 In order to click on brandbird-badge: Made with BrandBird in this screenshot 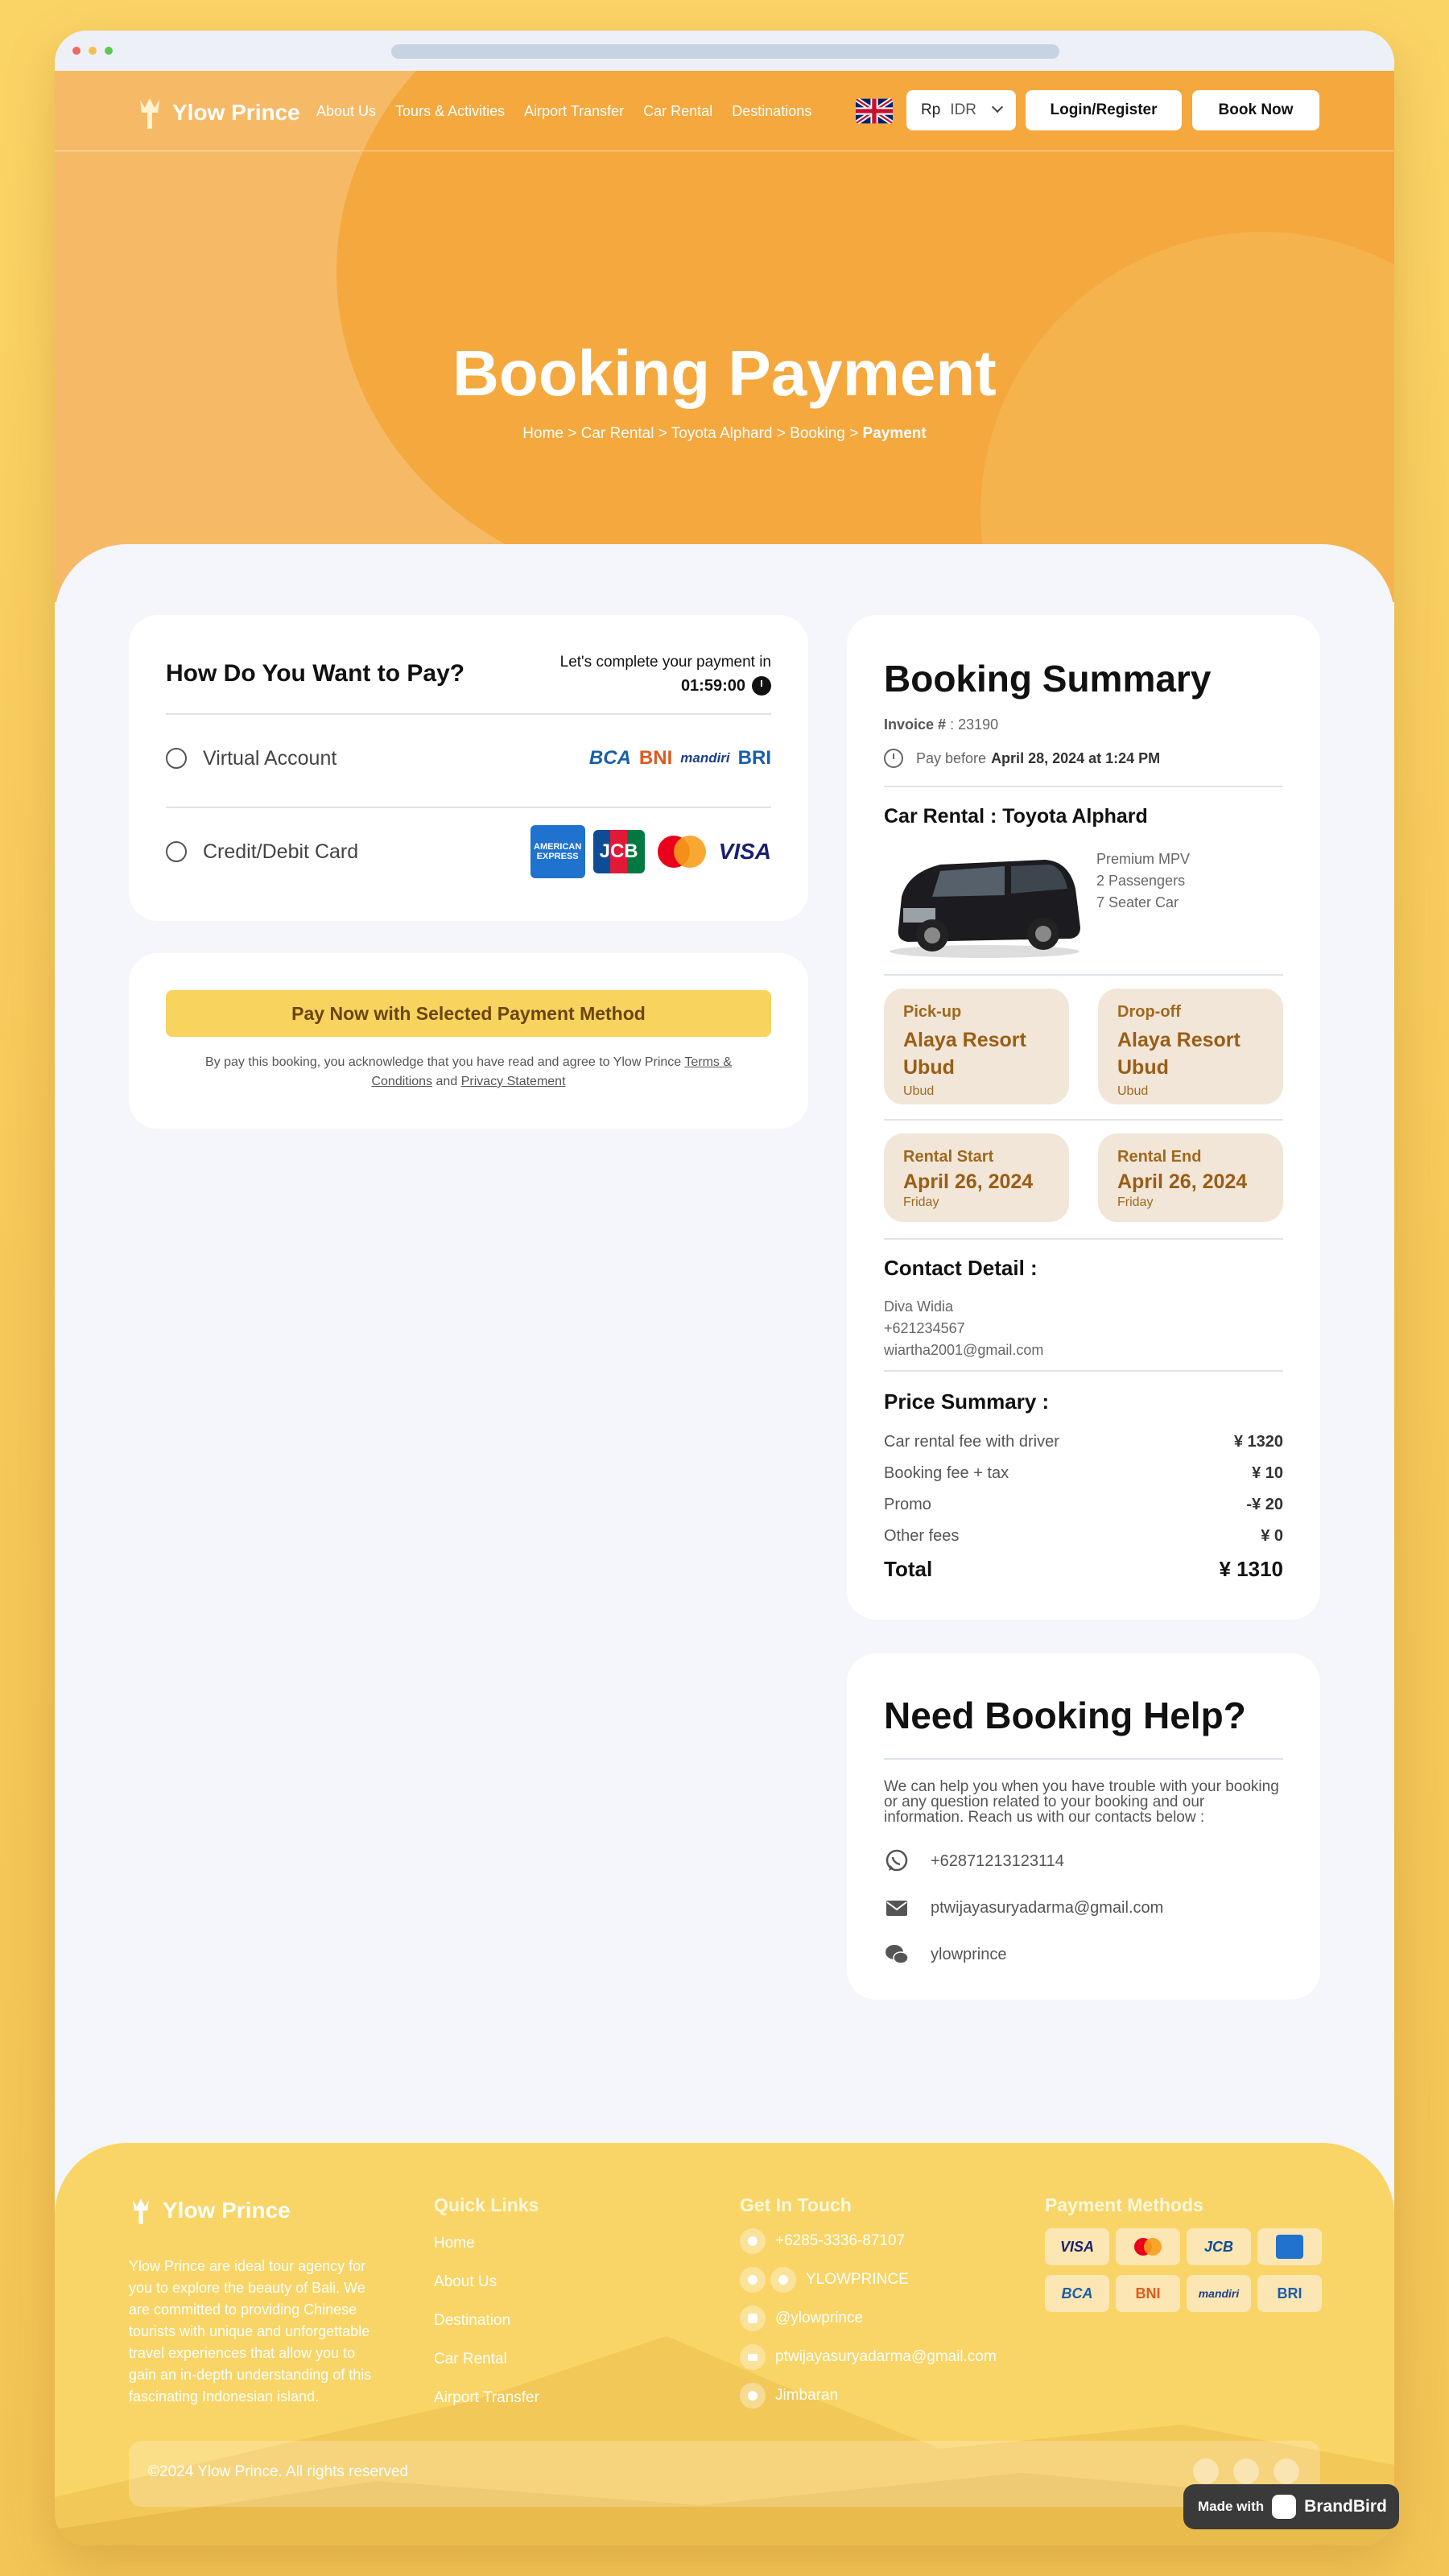, I will do `click(1291, 2506)`.